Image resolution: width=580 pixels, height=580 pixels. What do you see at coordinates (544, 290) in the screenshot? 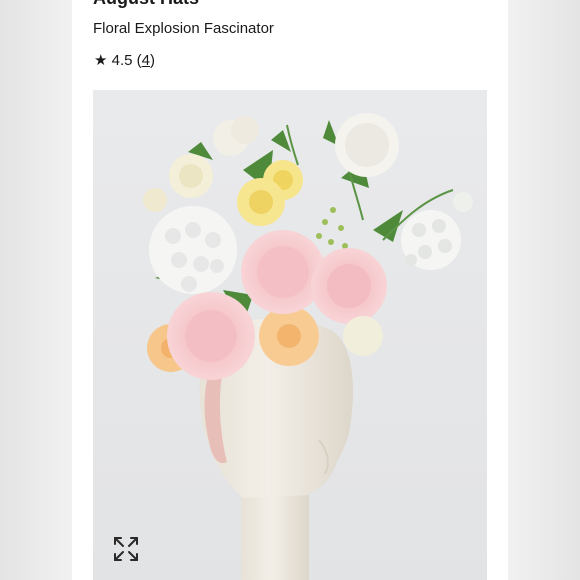
I see `right-background-panel` at bounding box center [544, 290].